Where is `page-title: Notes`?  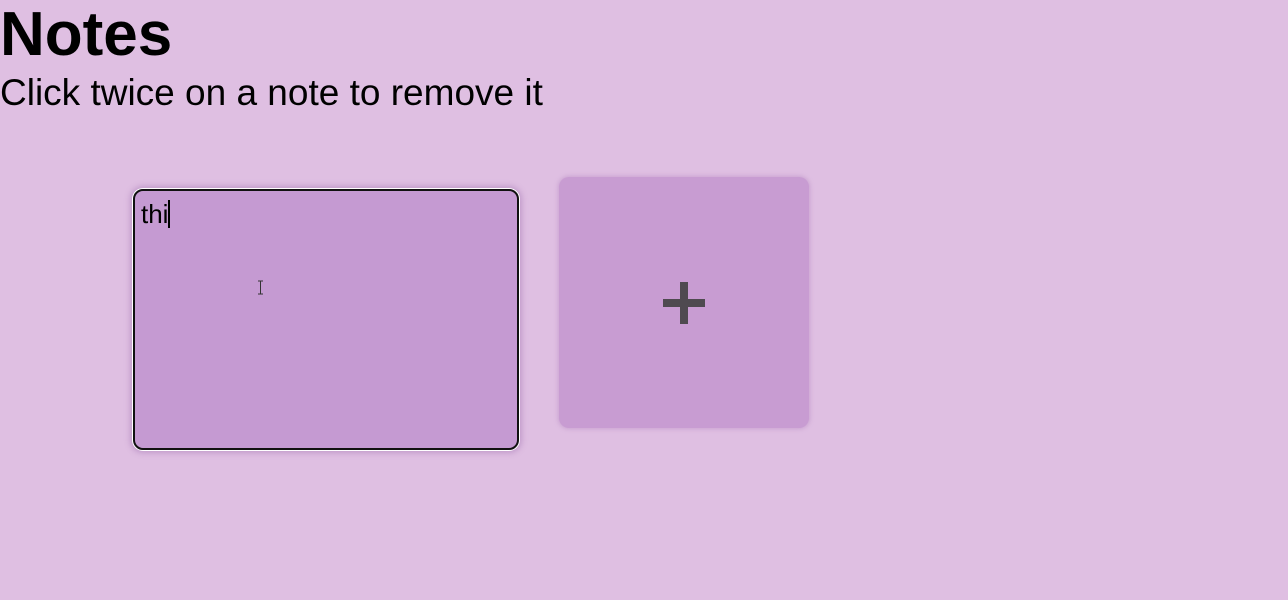
page-title: Notes is located at coordinates (86, 34).